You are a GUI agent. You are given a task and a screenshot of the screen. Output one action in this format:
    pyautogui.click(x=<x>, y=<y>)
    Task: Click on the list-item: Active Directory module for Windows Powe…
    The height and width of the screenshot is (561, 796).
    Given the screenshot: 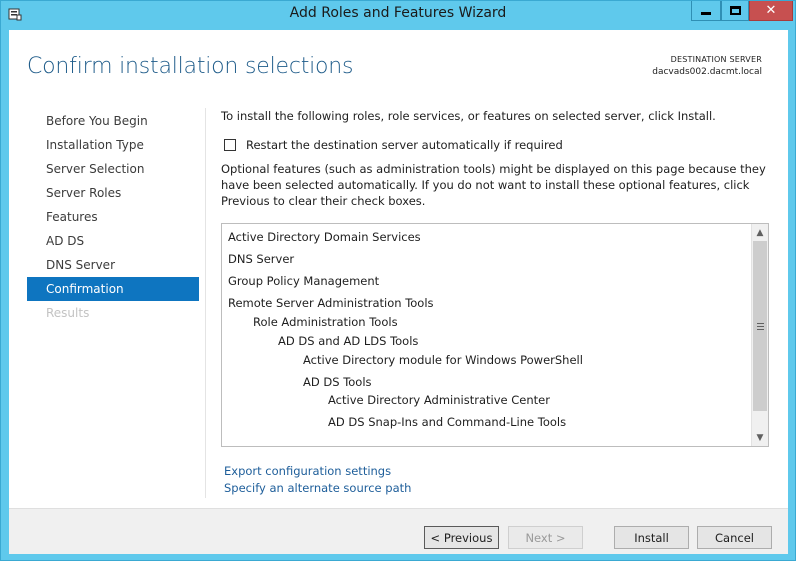 What is the action you would take?
    pyautogui.click(x=443, y=360)
    